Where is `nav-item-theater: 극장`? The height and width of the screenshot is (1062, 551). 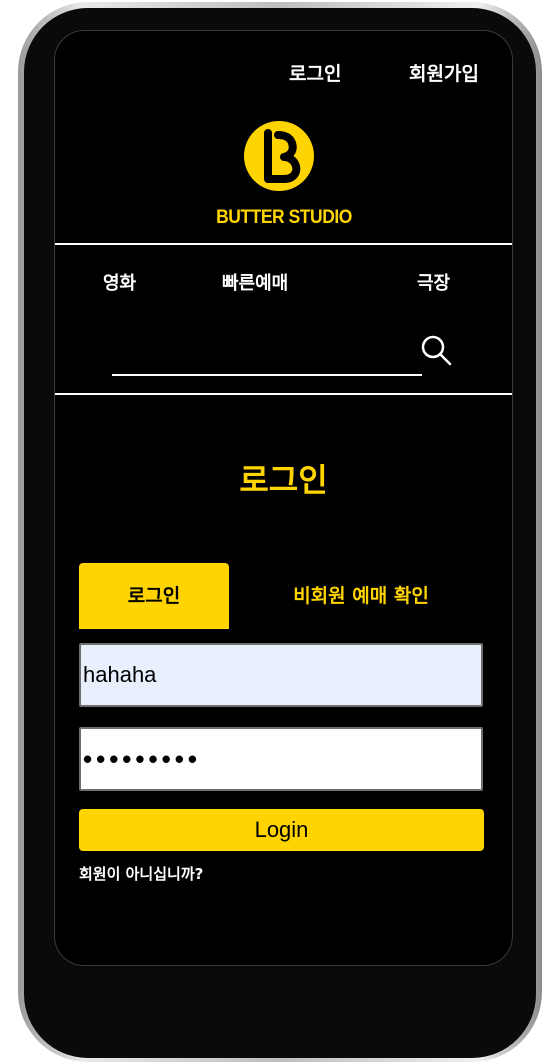
nav-item-theater: 극장 is located at coordinates (433, 282).